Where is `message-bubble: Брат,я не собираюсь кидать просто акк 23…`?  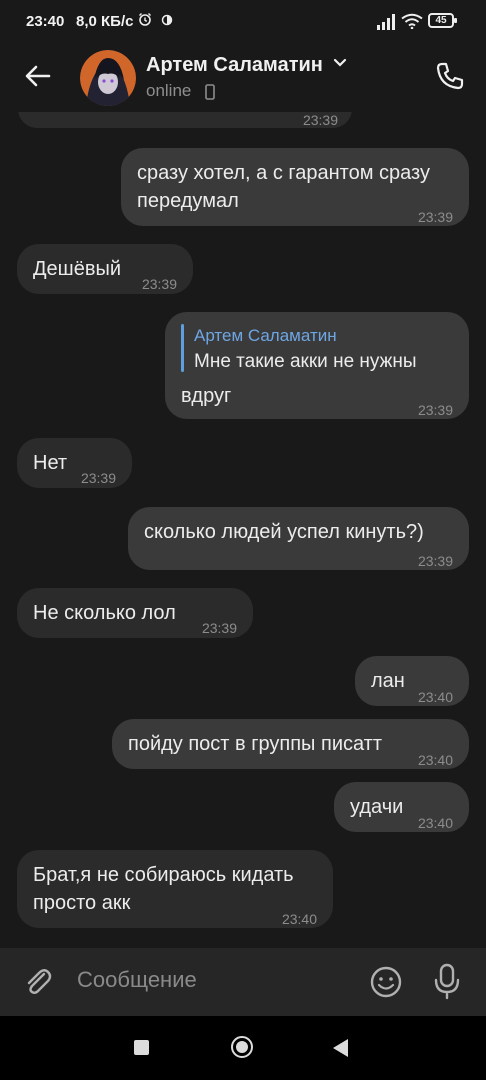
message-bubble: Брат,я не собираюсь кидать просто акк 23… is located at coordinates (175, 889).